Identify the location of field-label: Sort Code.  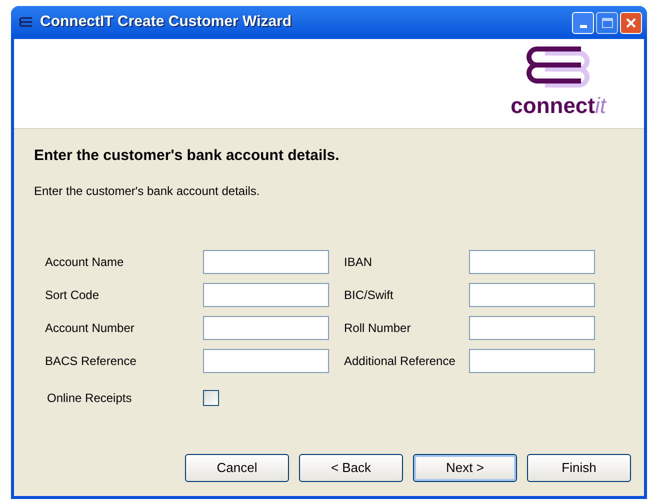
(72, 295).